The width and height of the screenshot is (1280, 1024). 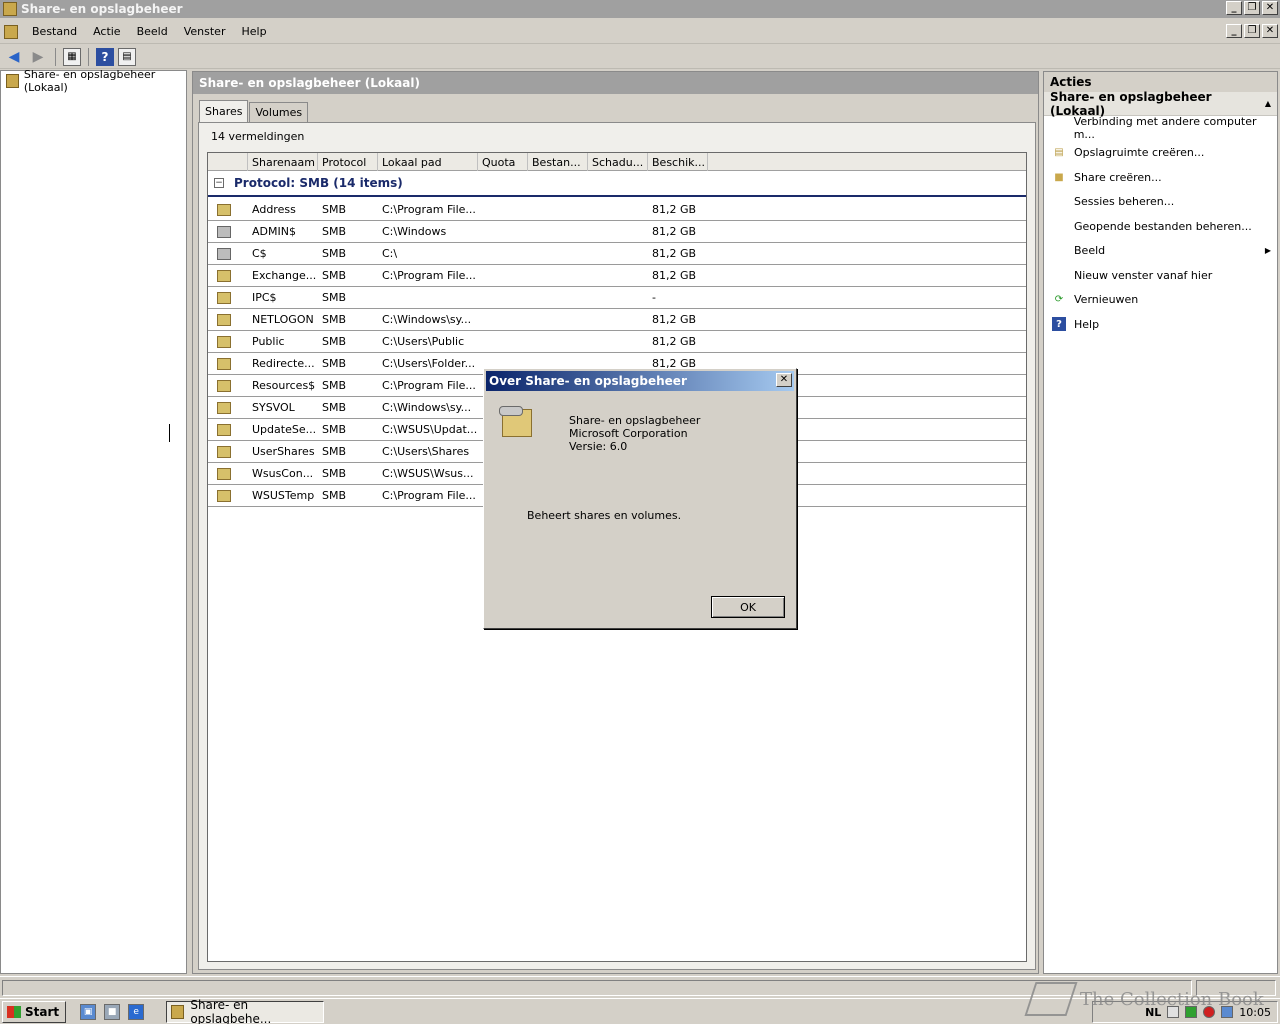 What do you see at coordinates (93, 81) in the screenshot?
I see `tree-item-root: Share- en opslagbeheer (Lokaal)` at bounding box center [93, 81].